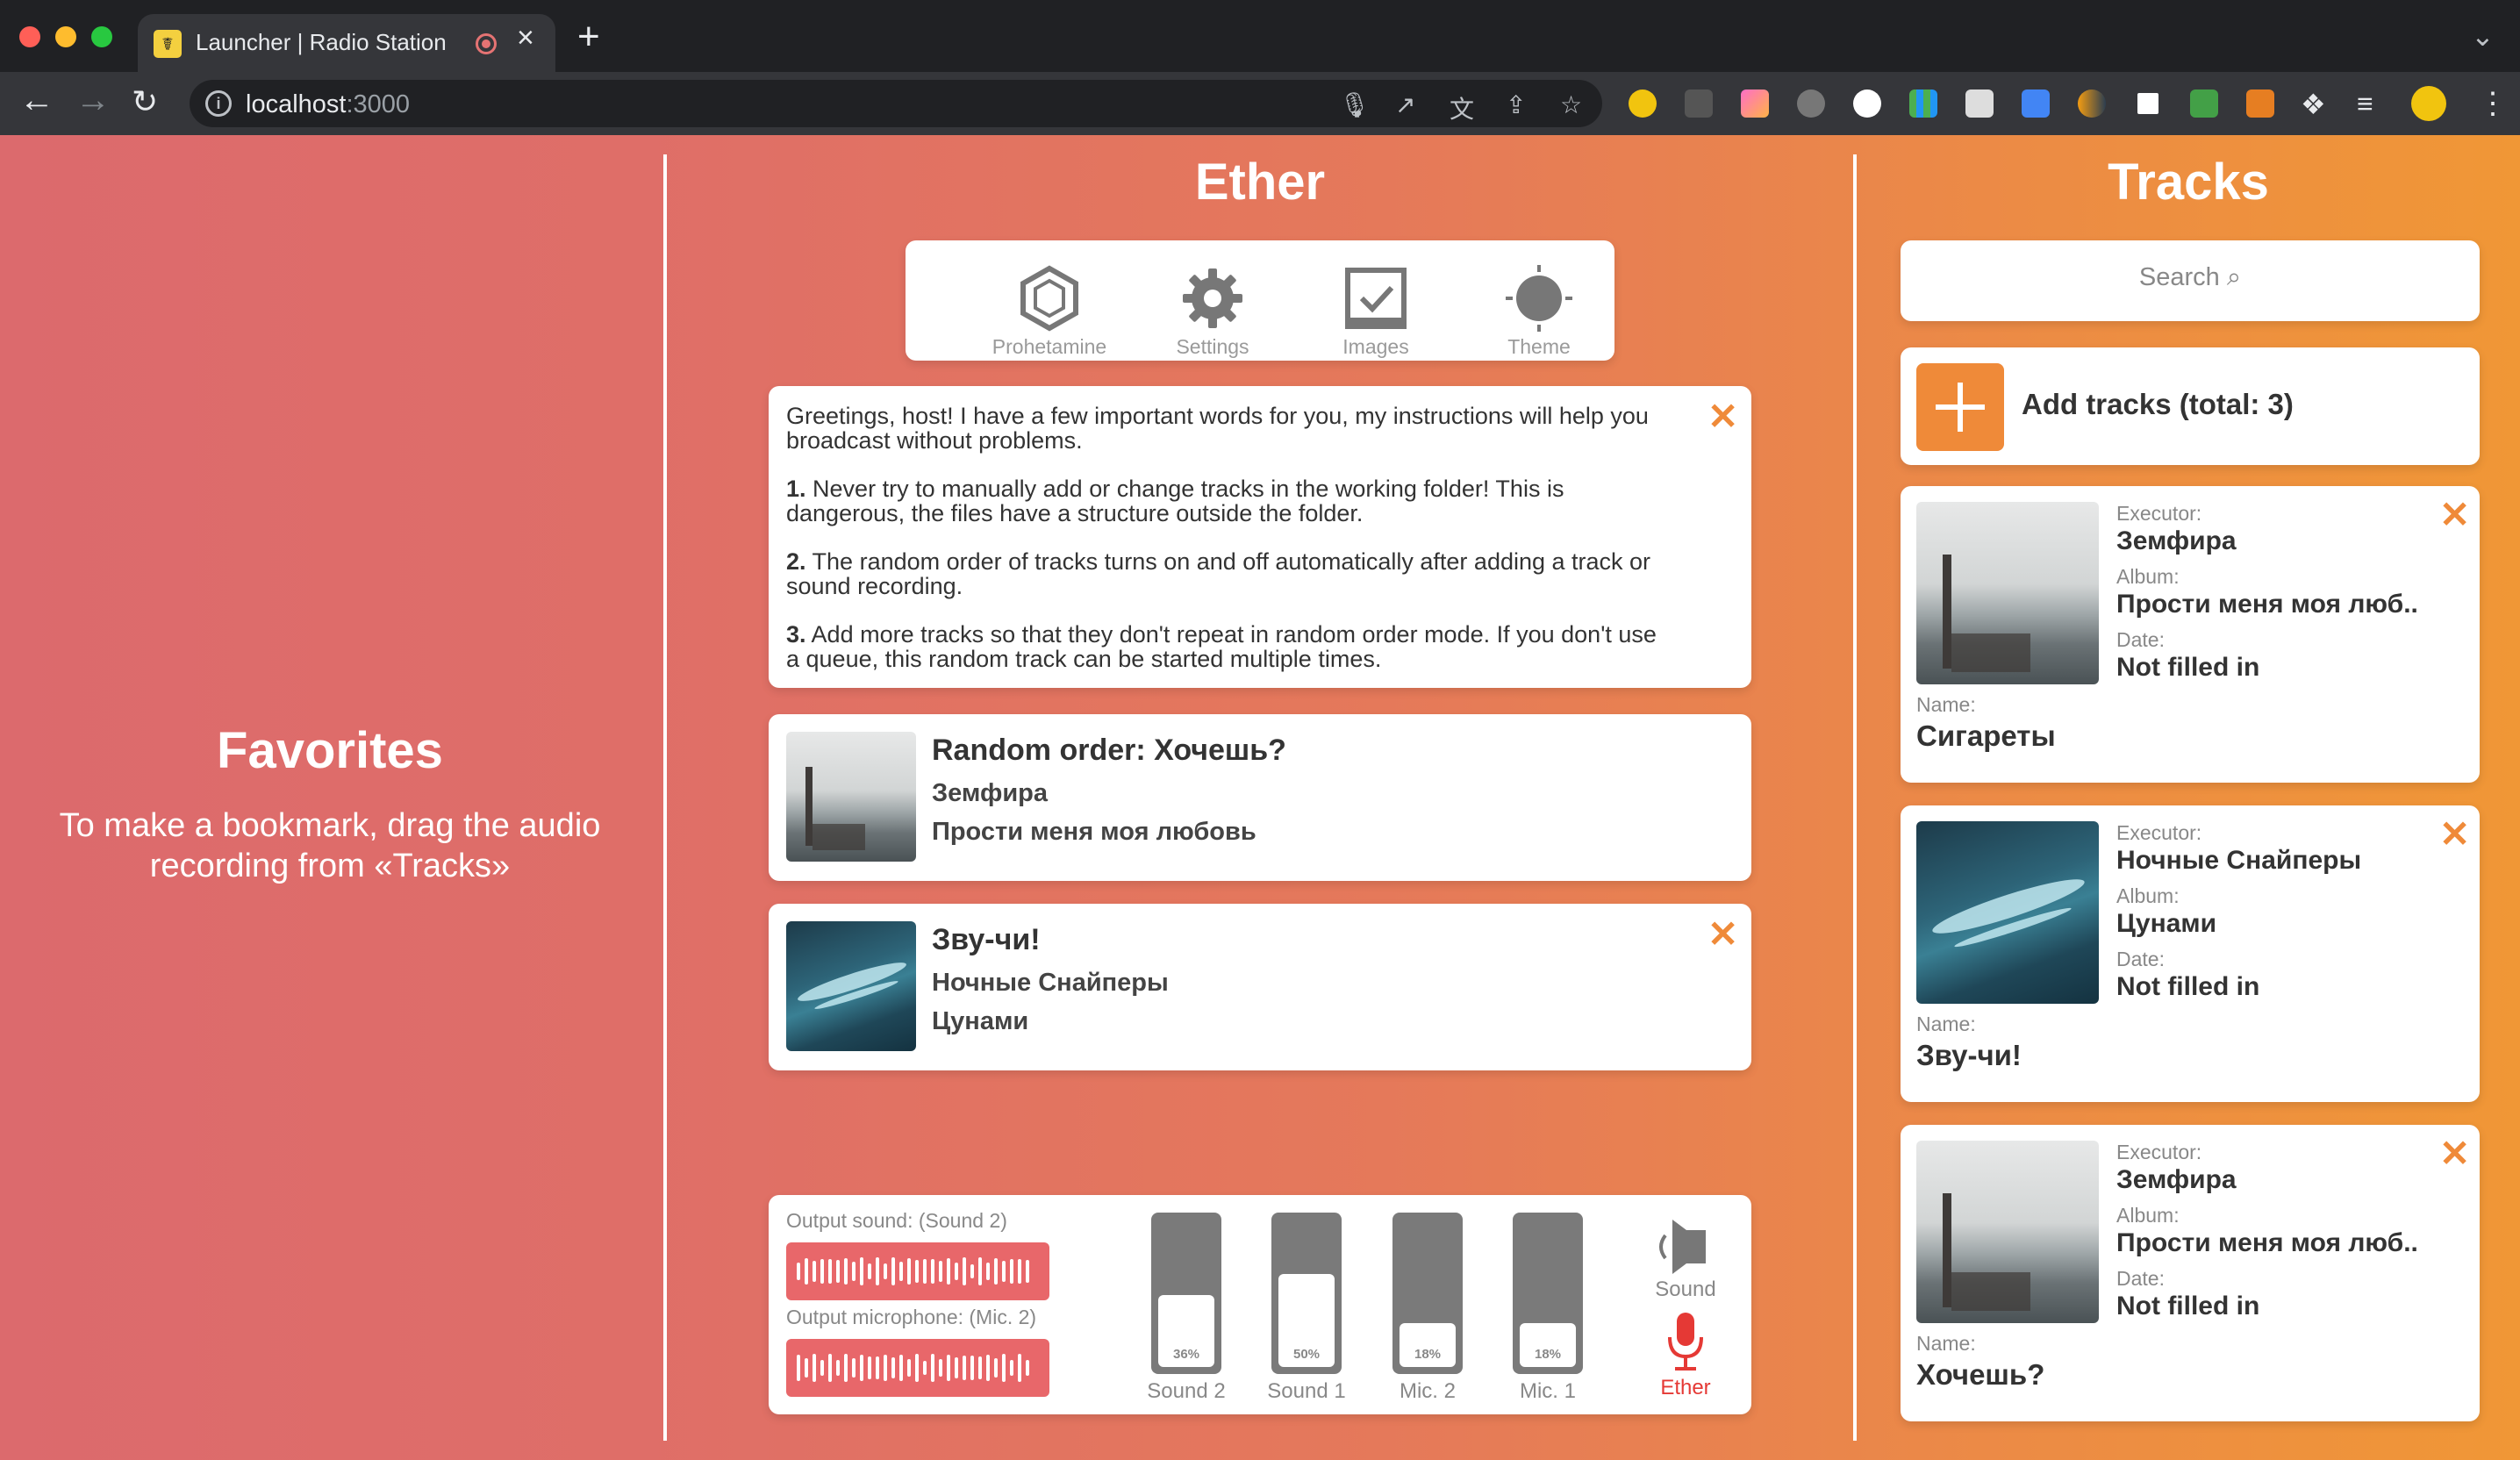 Image resolution: width=2520 pixels, height=1460 pixels. What do you see at coordinates (1405, 104) in the screenshot?
I see `open-external-icon: ↗` at bounding box center [1405, 104].